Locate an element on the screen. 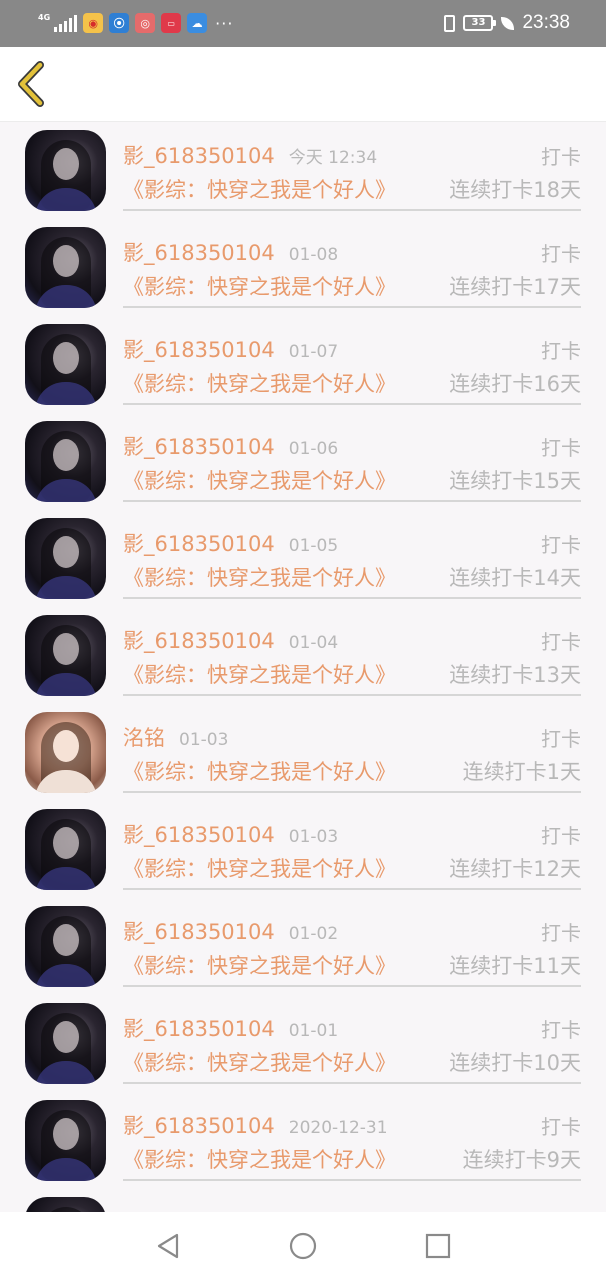  status-bar: 4G ◉ ⦿ ◎ ▭ ☁ ··· 33 23:38 is located at coordinates (303, 23).